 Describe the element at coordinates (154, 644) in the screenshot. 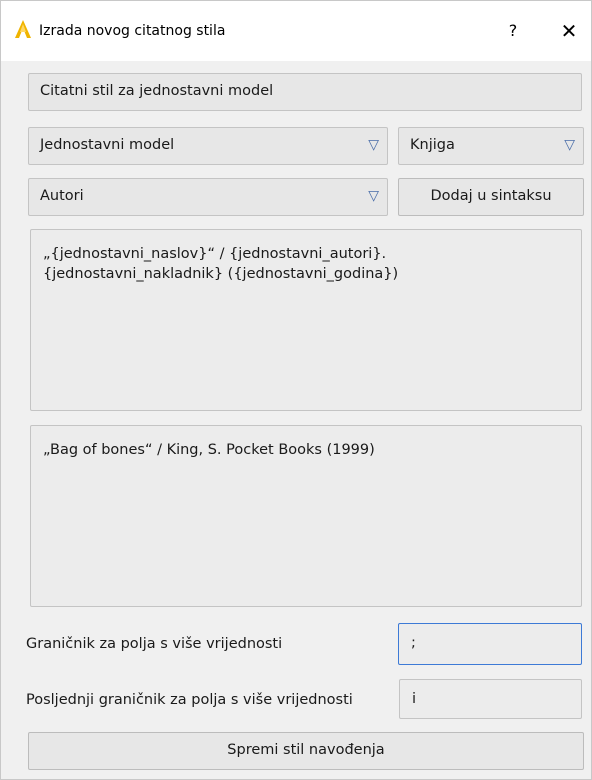

I see `separator-label: Graničnik za polja s više vrijednosti` at that location.